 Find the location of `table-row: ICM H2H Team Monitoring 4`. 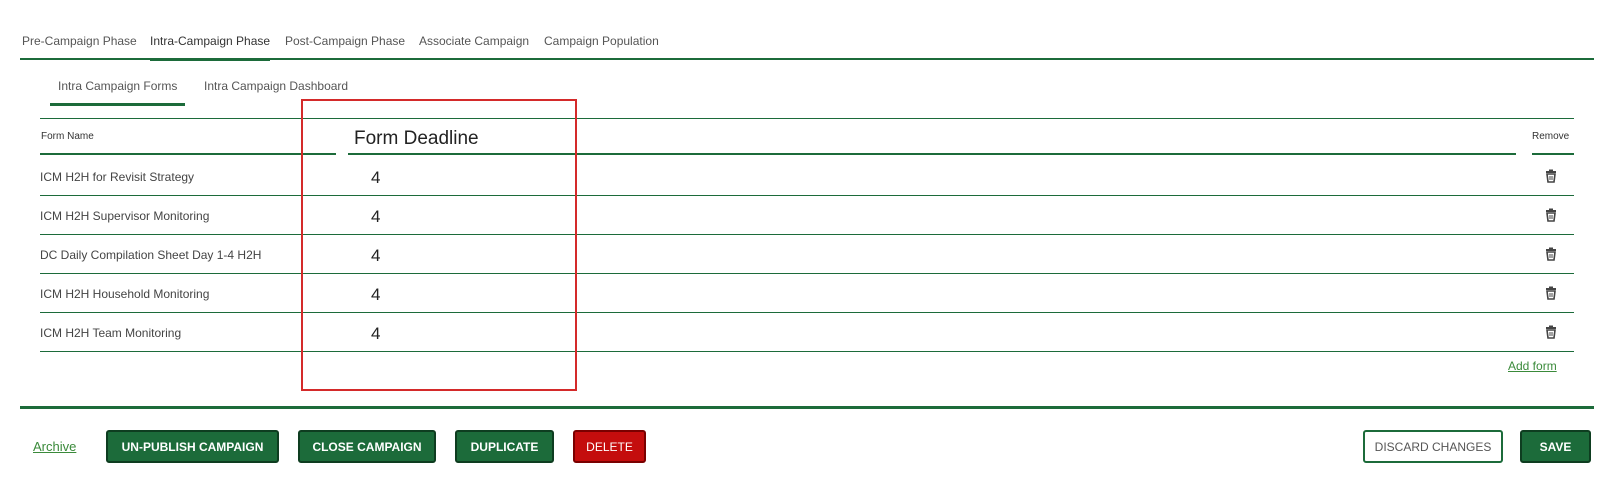

table-row: ICM H2H Team Monitoring 4 is located at coordinates (807, 332).